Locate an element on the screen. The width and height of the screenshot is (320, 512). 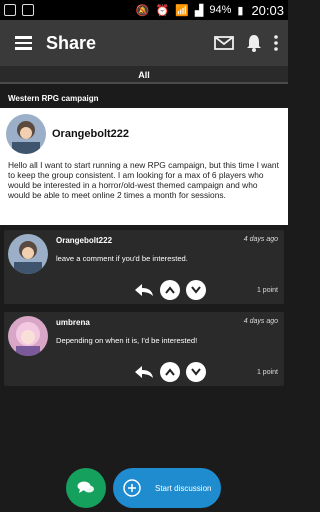
battery-percentage: 94% is located at coordinates (220, 10).